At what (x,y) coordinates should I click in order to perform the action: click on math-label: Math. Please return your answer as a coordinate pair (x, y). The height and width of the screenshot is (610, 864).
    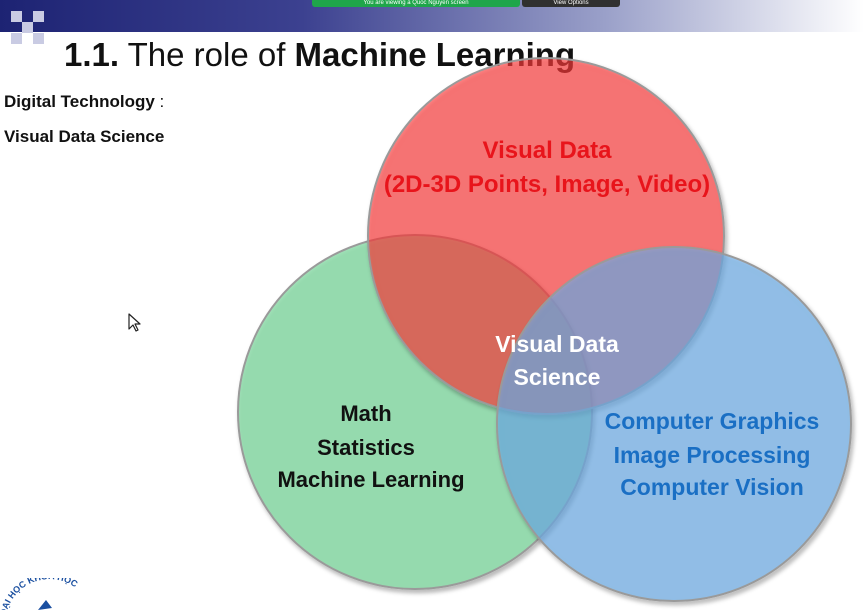
    Looking at the image, I should click on (365, 413).